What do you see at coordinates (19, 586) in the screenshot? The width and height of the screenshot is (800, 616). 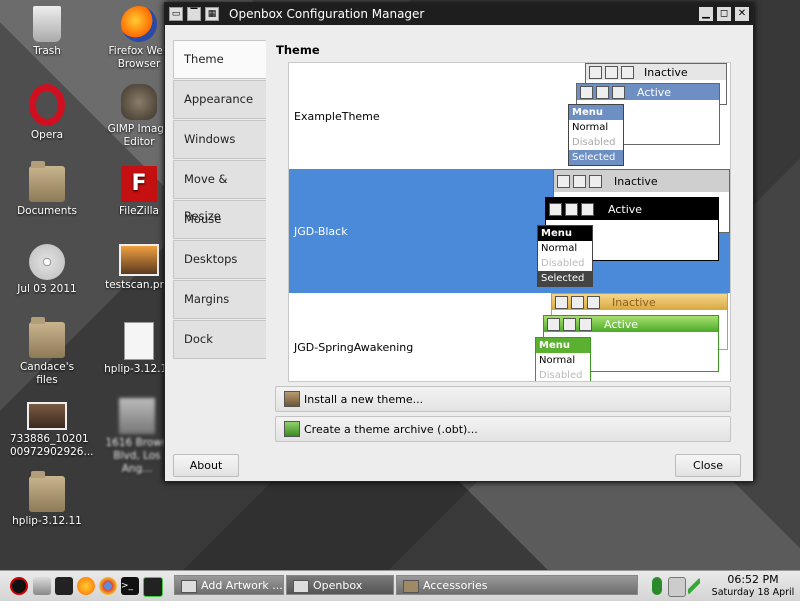 I see `start-menu-icon` at bounding box center [19, 586].